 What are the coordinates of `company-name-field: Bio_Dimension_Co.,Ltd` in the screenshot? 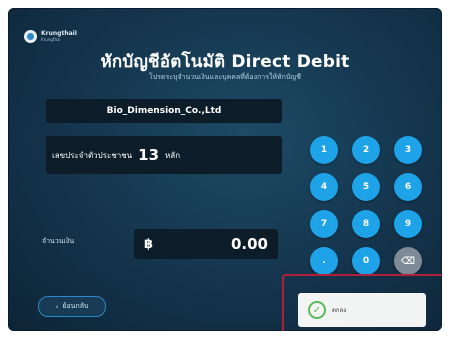 It's located at (164, 111).